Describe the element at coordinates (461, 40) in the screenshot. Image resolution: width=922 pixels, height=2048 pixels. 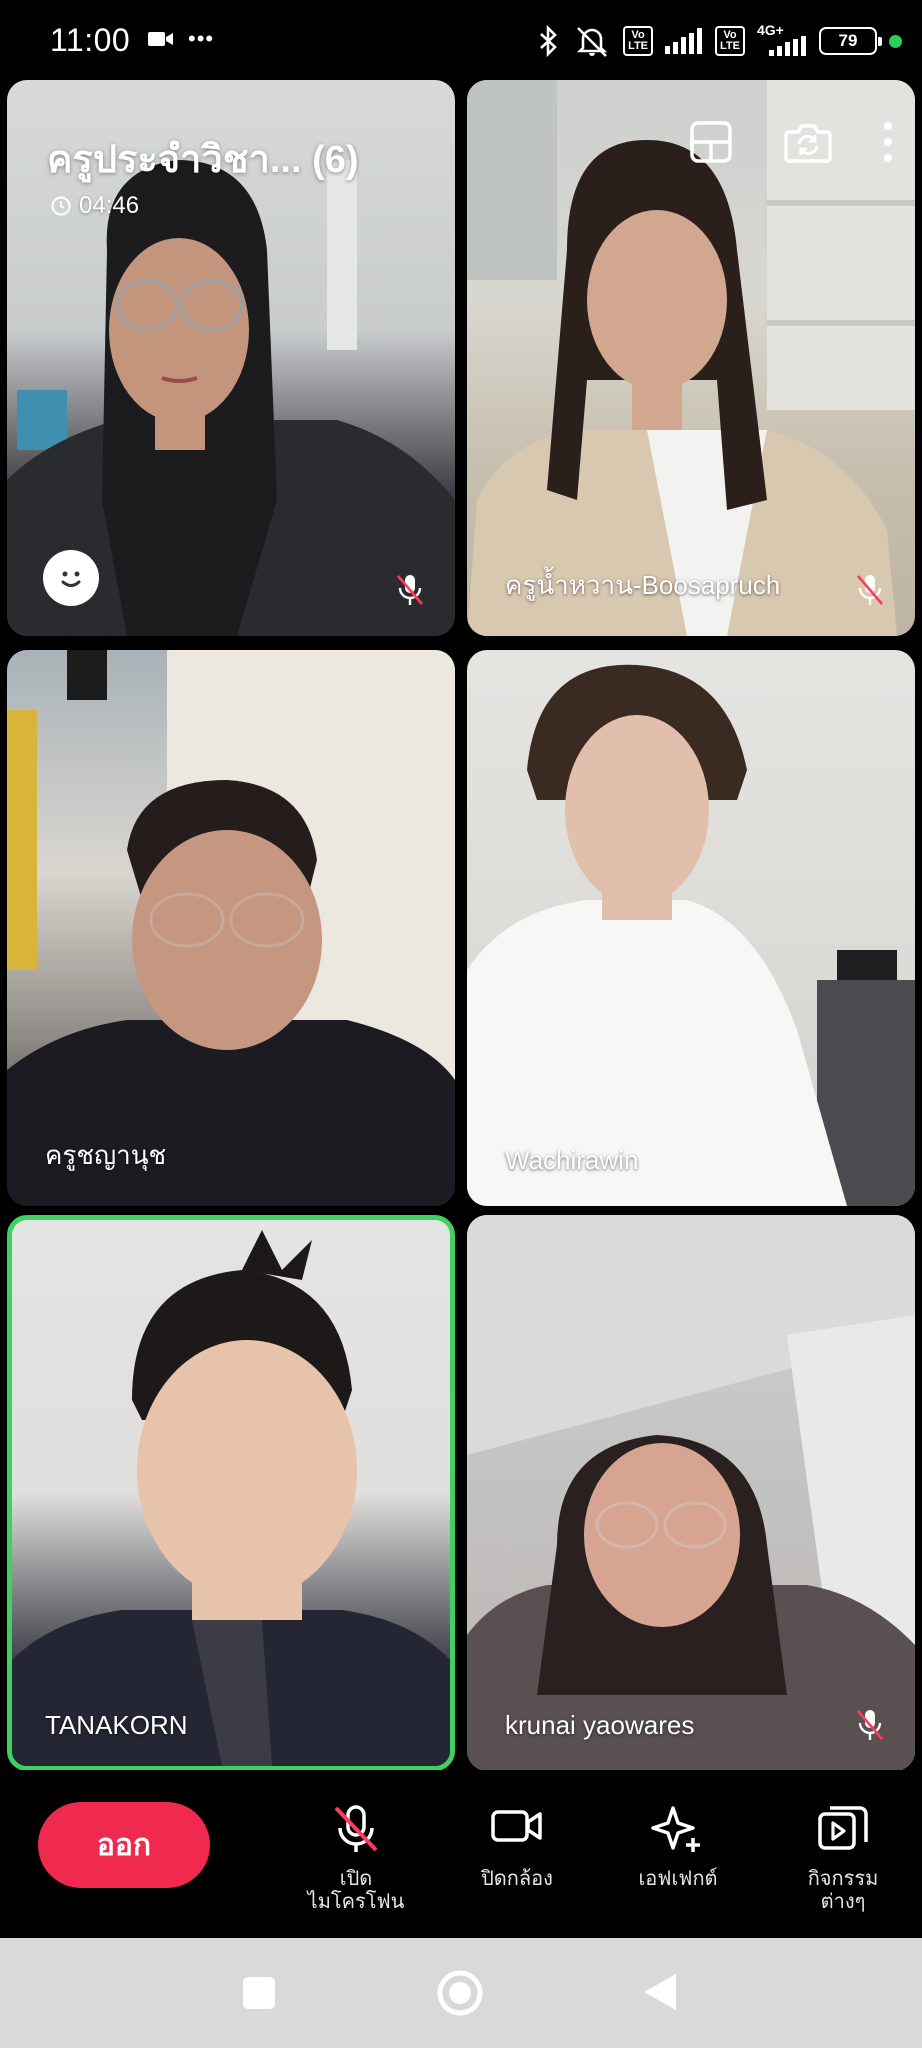
I see `status-bar: 11:00 ••• Vo LTE Vo LTE 4G+ 79` at that location.